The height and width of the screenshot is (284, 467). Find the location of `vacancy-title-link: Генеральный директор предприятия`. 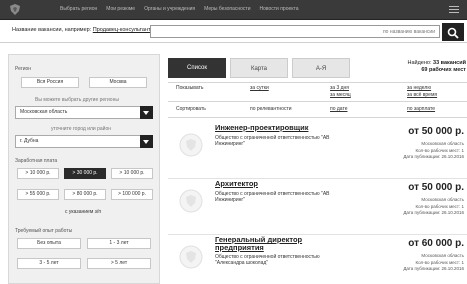

vacancy-title-link: Генеральный директор предприятия is located at coordinates (260, 244).